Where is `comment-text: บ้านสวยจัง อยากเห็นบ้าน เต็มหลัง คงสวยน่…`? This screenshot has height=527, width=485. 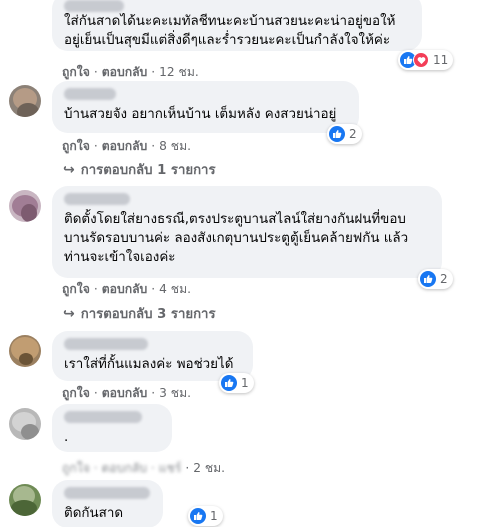 comment-text: บ้านสวยจัง อยากเห็นบ้าน เต็มหลัง คงสวยน่… is located at coordinates (200, 114).